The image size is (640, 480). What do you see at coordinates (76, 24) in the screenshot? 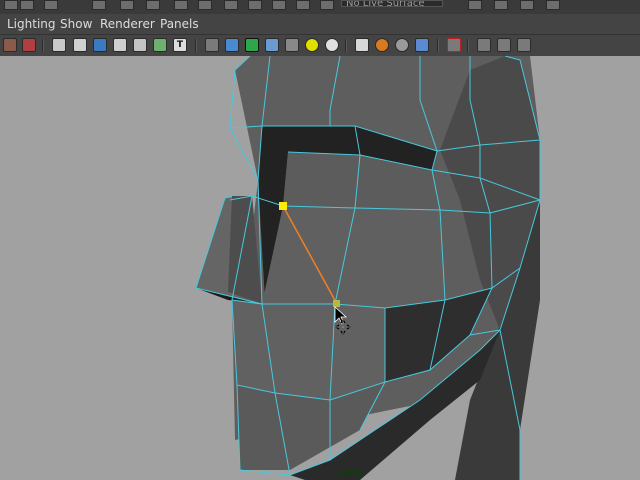
I see `menu-show: Show` at bounding box center [76, 24].